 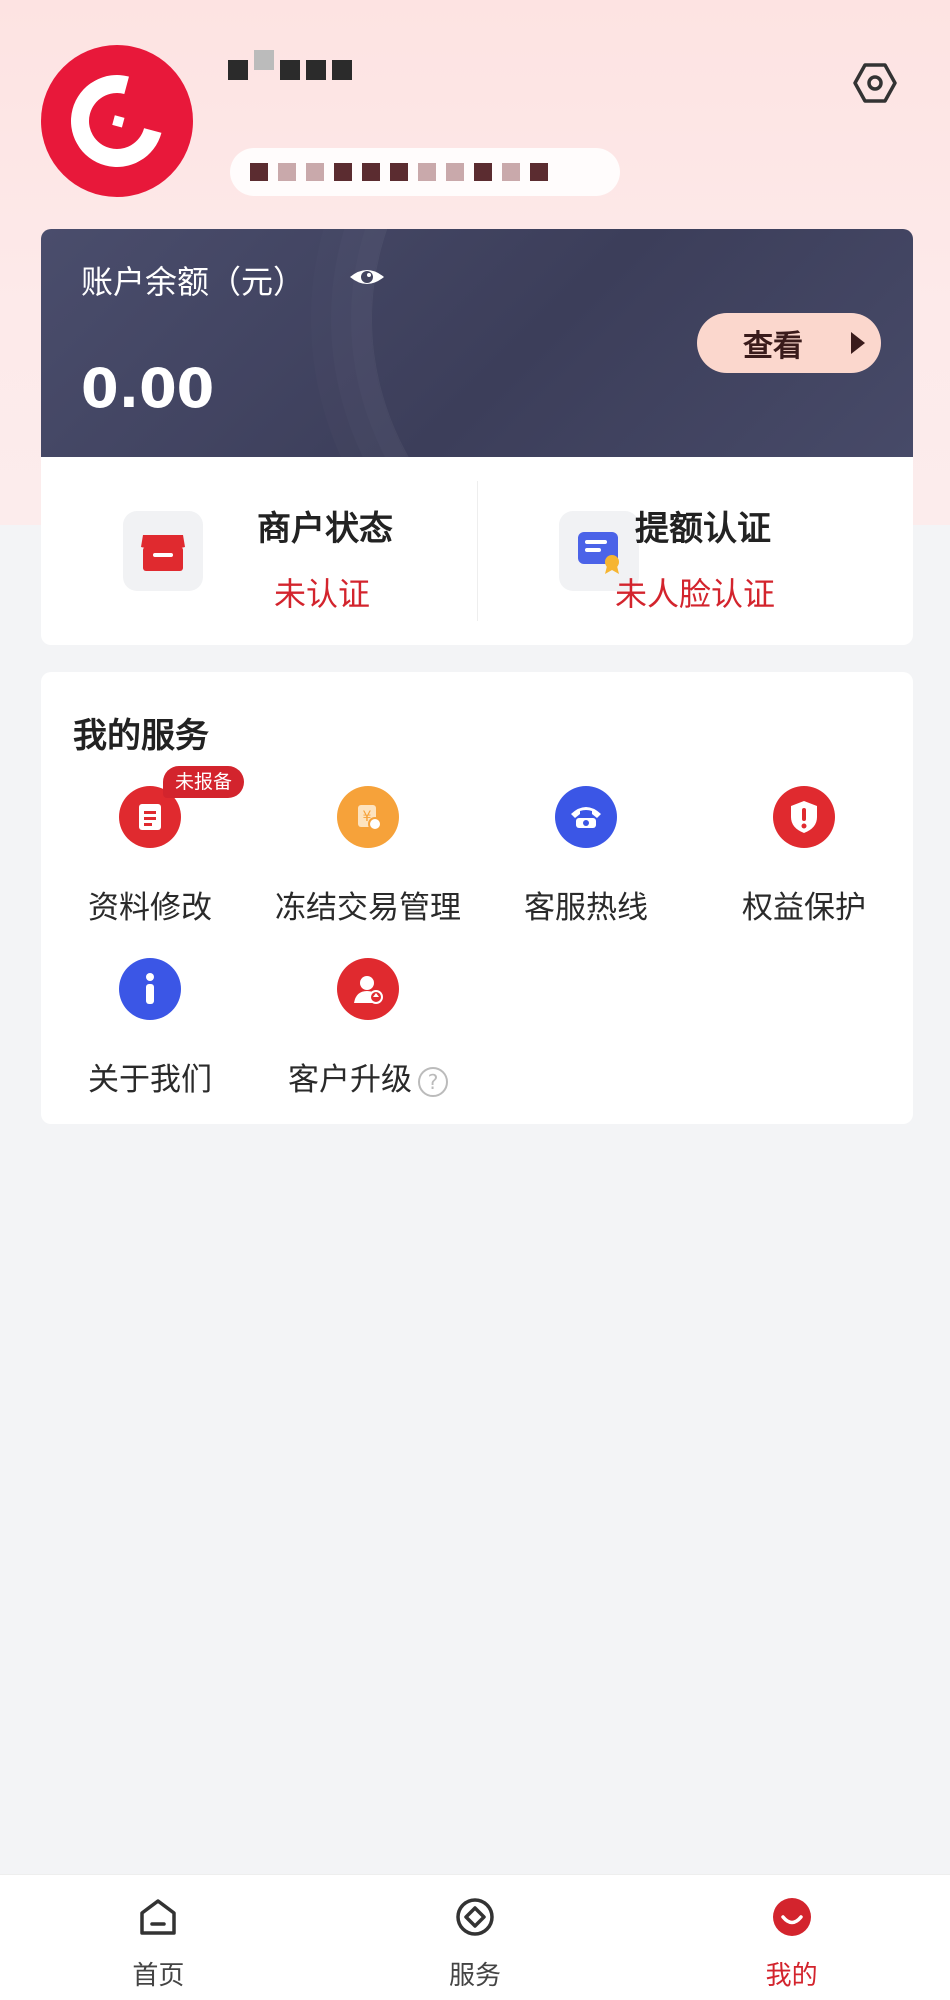 I want to click on masked-username, so click(x=290, y=70).